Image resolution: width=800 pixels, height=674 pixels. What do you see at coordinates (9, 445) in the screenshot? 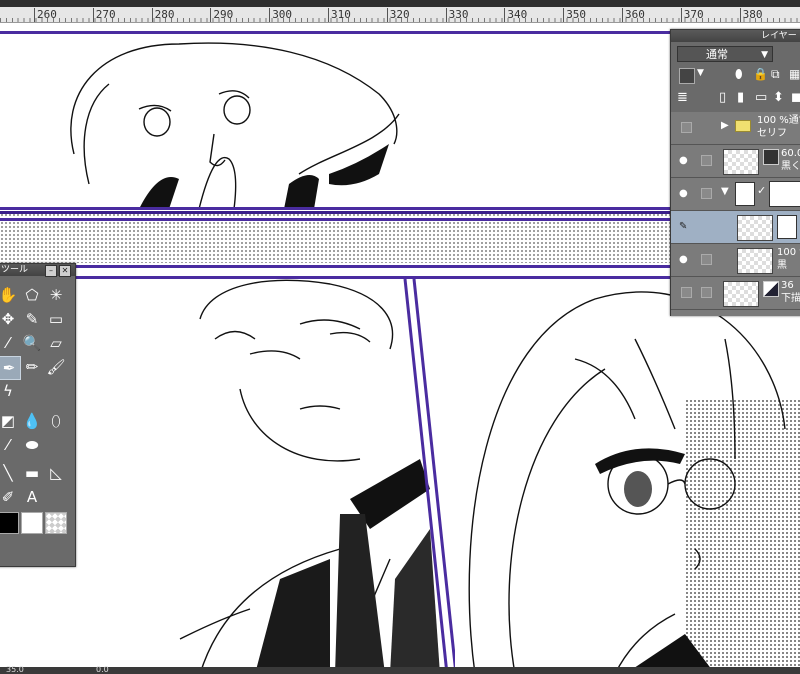
I see `decoration-icon: ⁄` at bounding box center [9, 445].